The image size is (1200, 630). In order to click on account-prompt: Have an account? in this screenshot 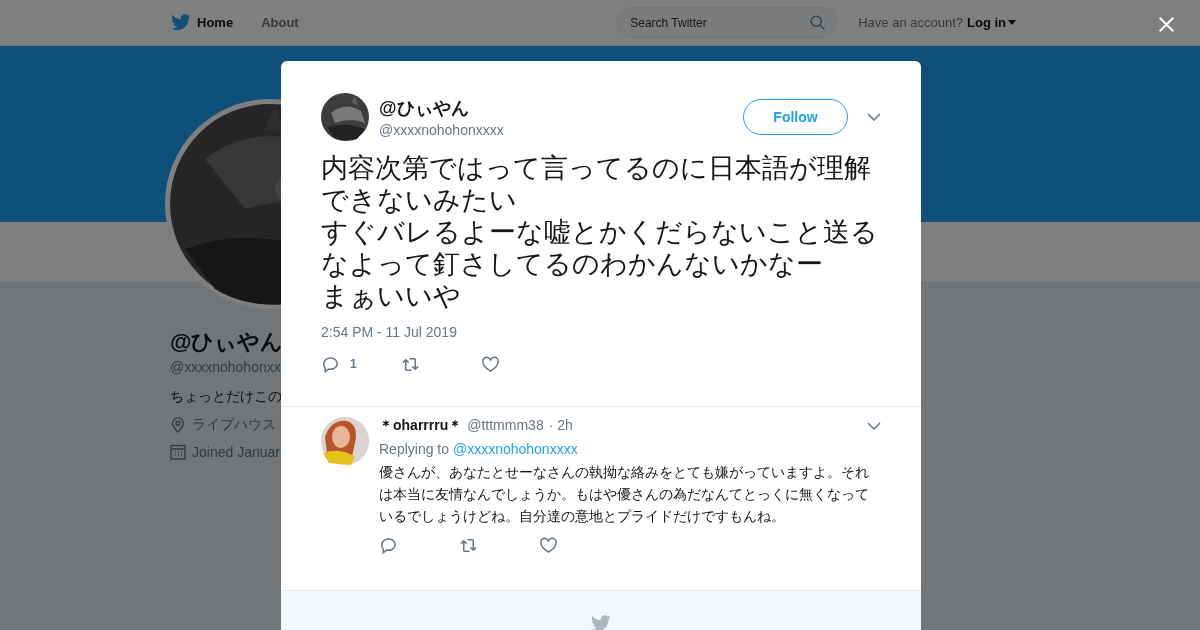, I will do `click(910, 22)`.